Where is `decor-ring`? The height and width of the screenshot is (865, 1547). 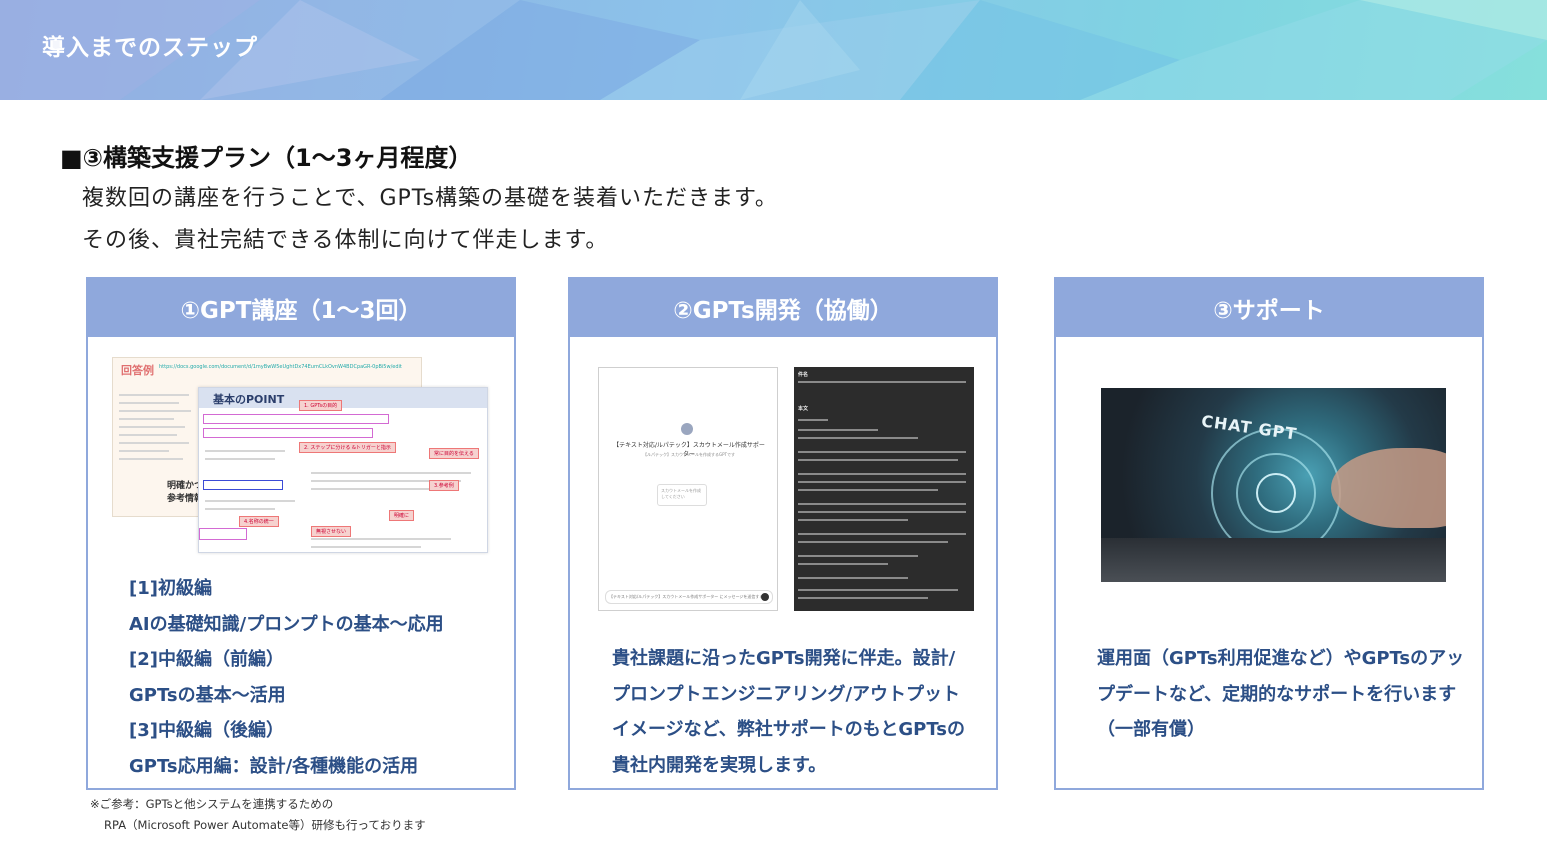 decor-ring is located at coordinates (1276, 493).